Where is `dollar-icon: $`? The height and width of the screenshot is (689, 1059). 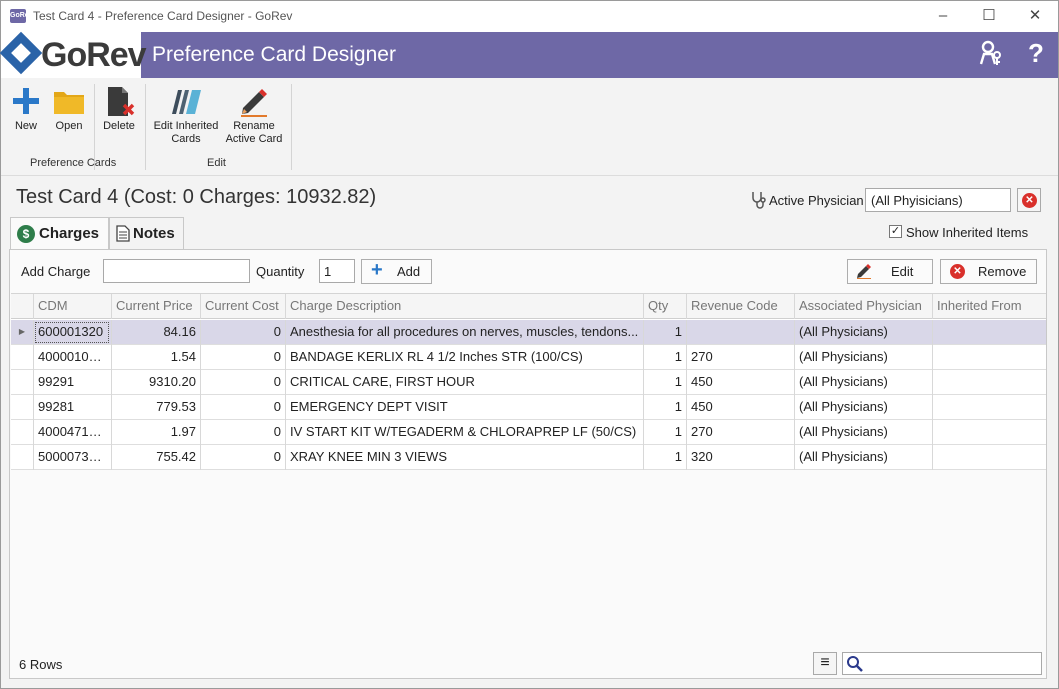
dollar-icon: $ is located at coordinates (26, 234).